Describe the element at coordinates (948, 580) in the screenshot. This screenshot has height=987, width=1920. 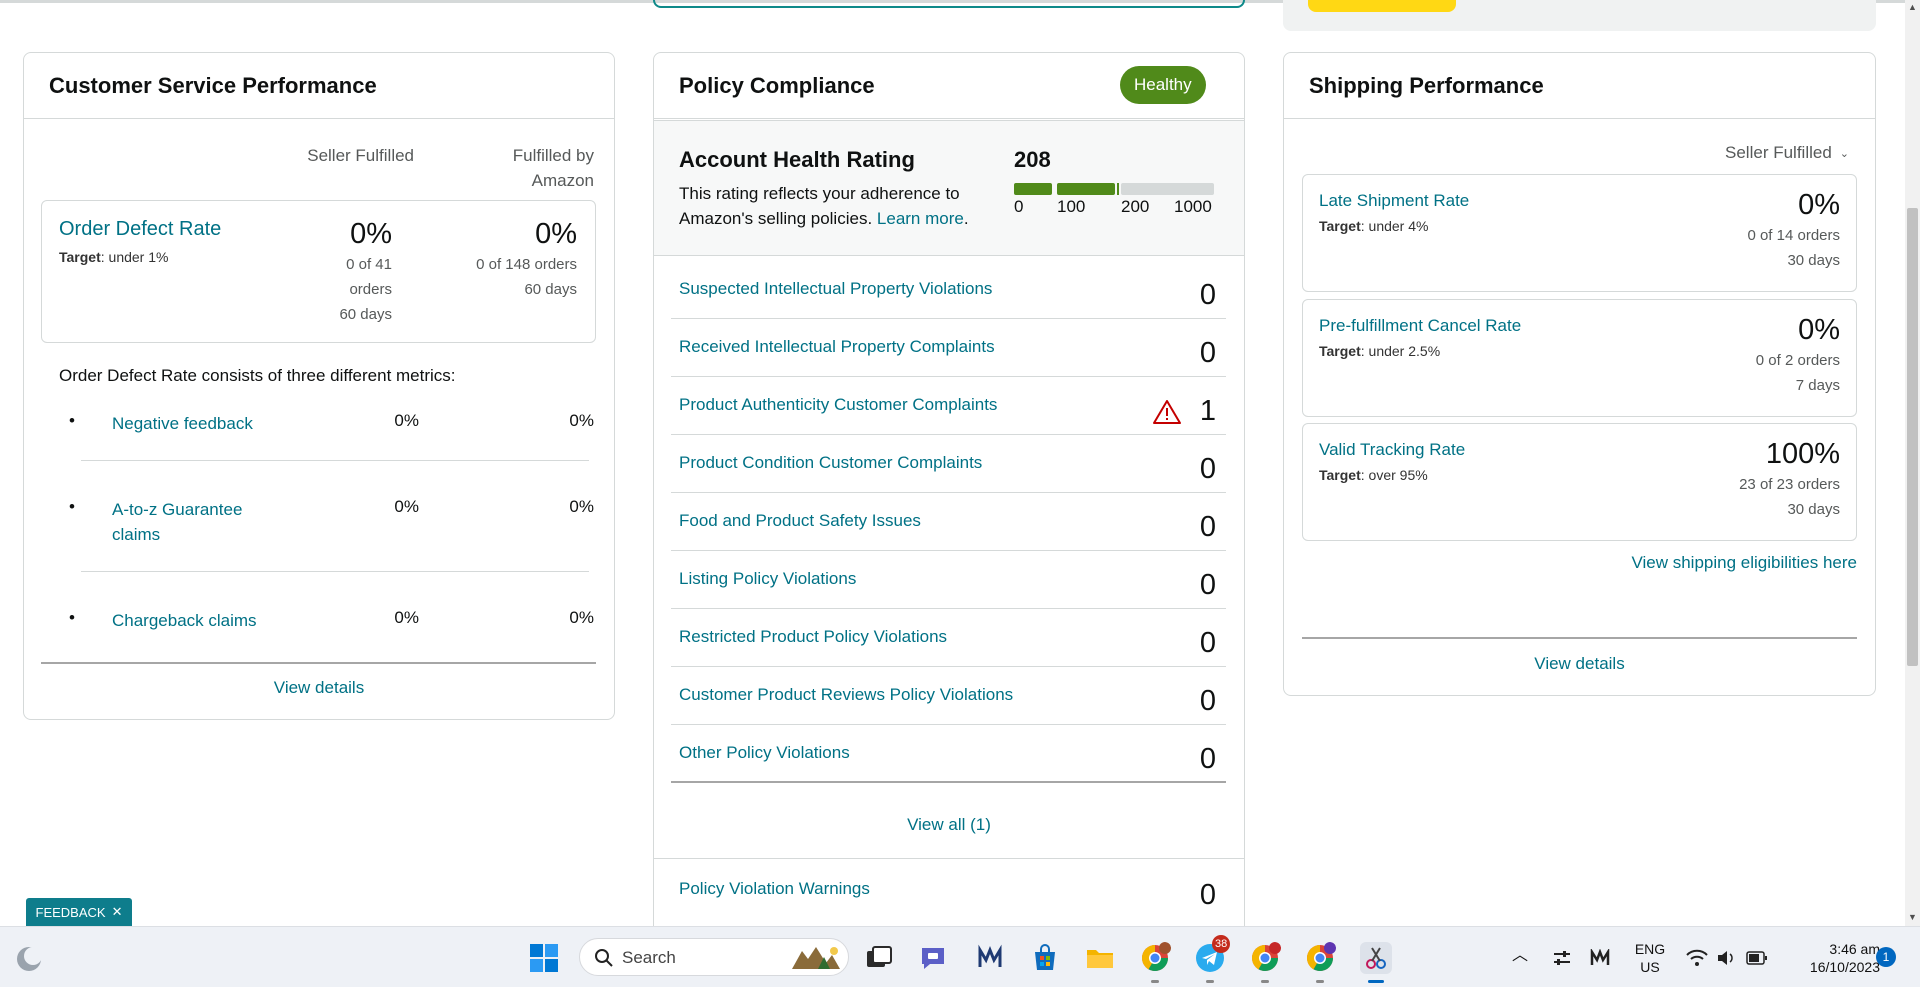
I see `policy-row: Listing Policy Violations 0` at that location.